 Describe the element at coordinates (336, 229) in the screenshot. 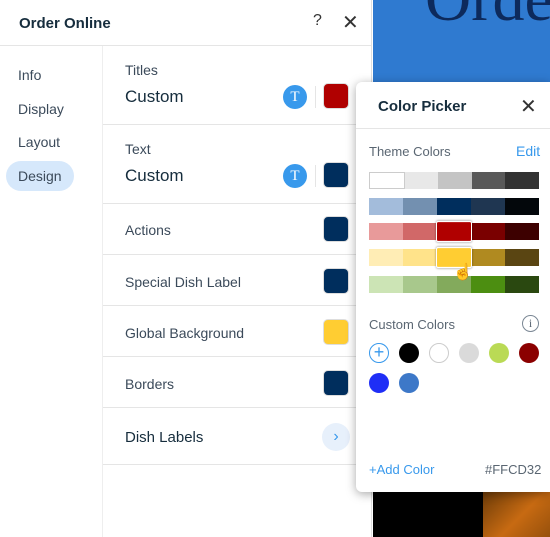

I see `actions-color-swatch` at that location.